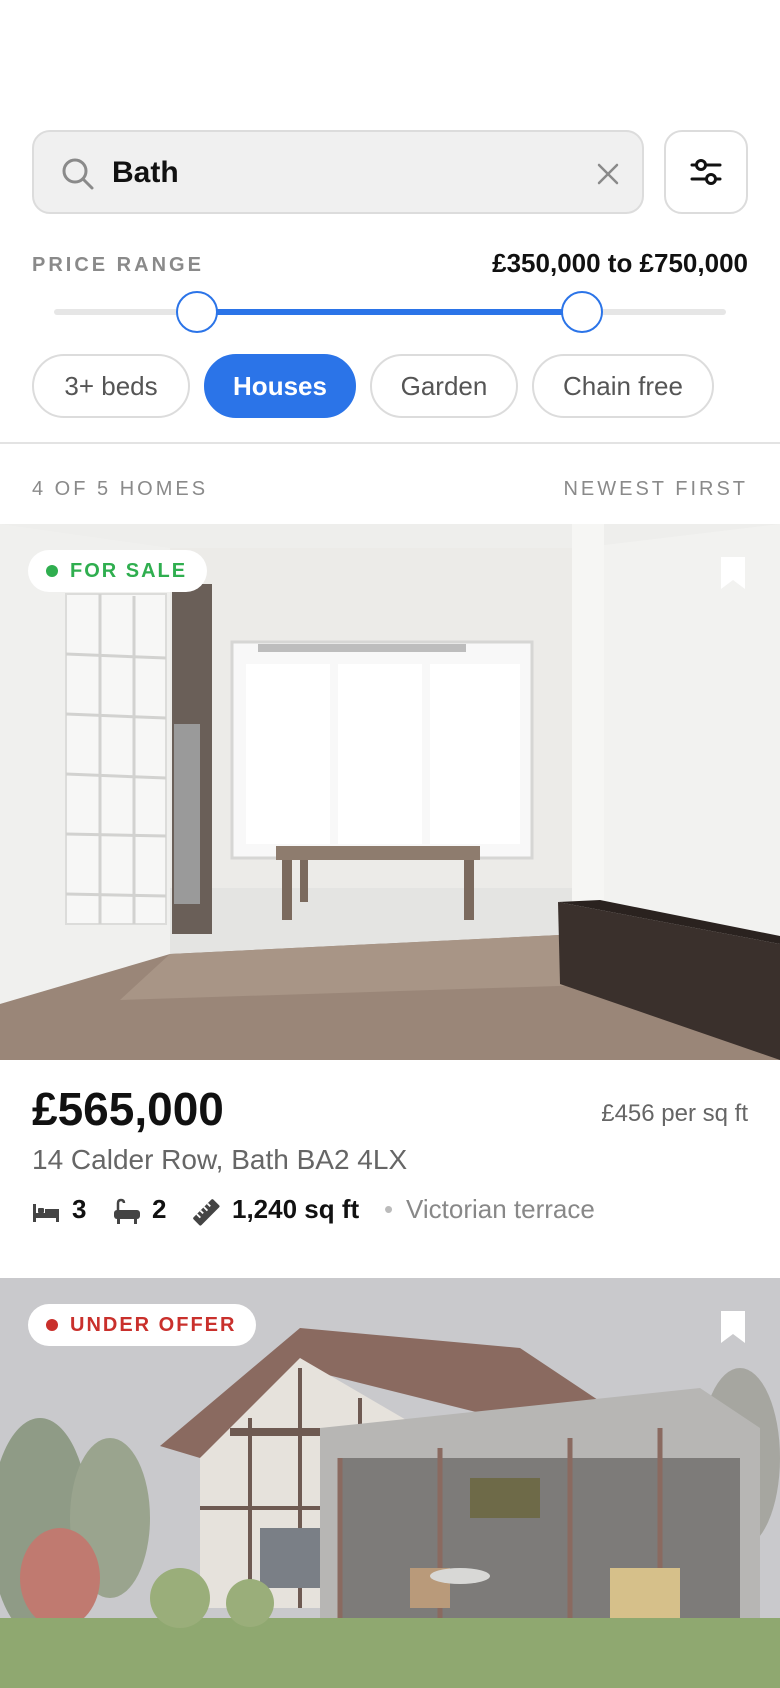  I want to click on sliders-icon, so click(706, 172).